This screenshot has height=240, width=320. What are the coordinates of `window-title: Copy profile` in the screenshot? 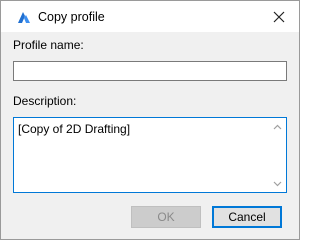 It's located at (71, 17).